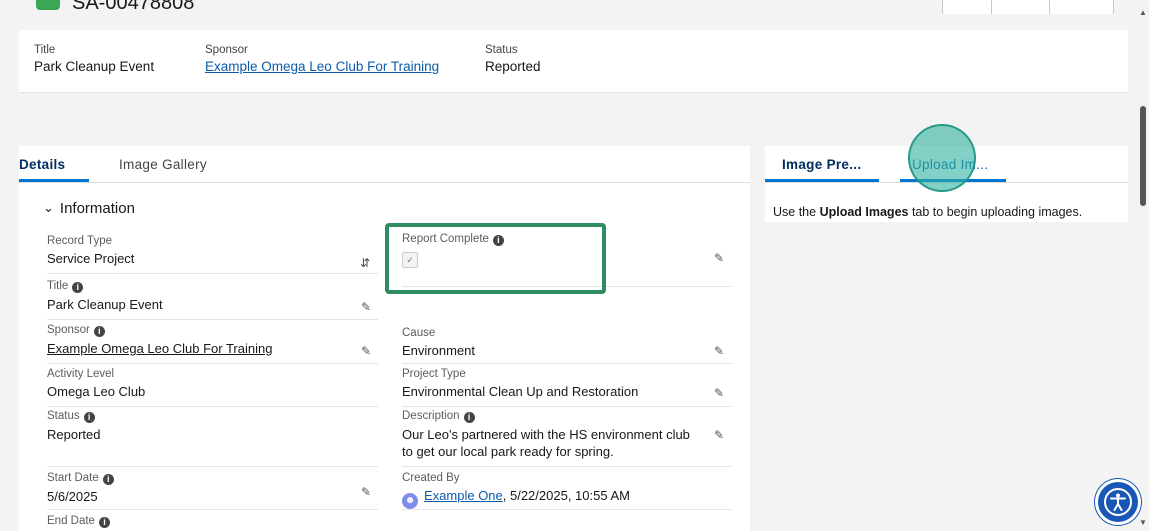  Describe the element at coordinates (42, 164) in the screenshot. I see `tab-details: Details` at that location.